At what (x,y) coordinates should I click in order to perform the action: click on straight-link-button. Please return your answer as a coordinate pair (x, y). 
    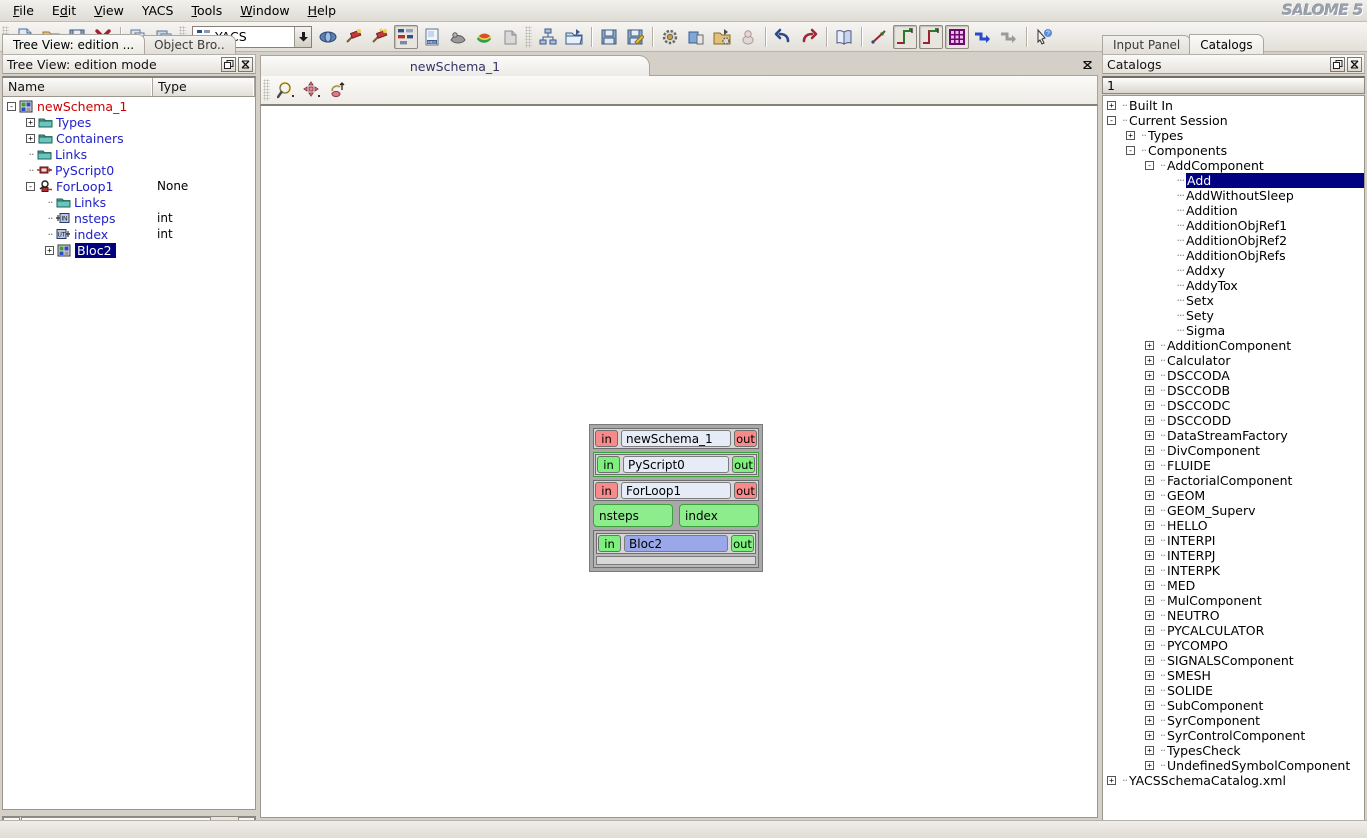
    Looking at the image, I should click on (879, 37).